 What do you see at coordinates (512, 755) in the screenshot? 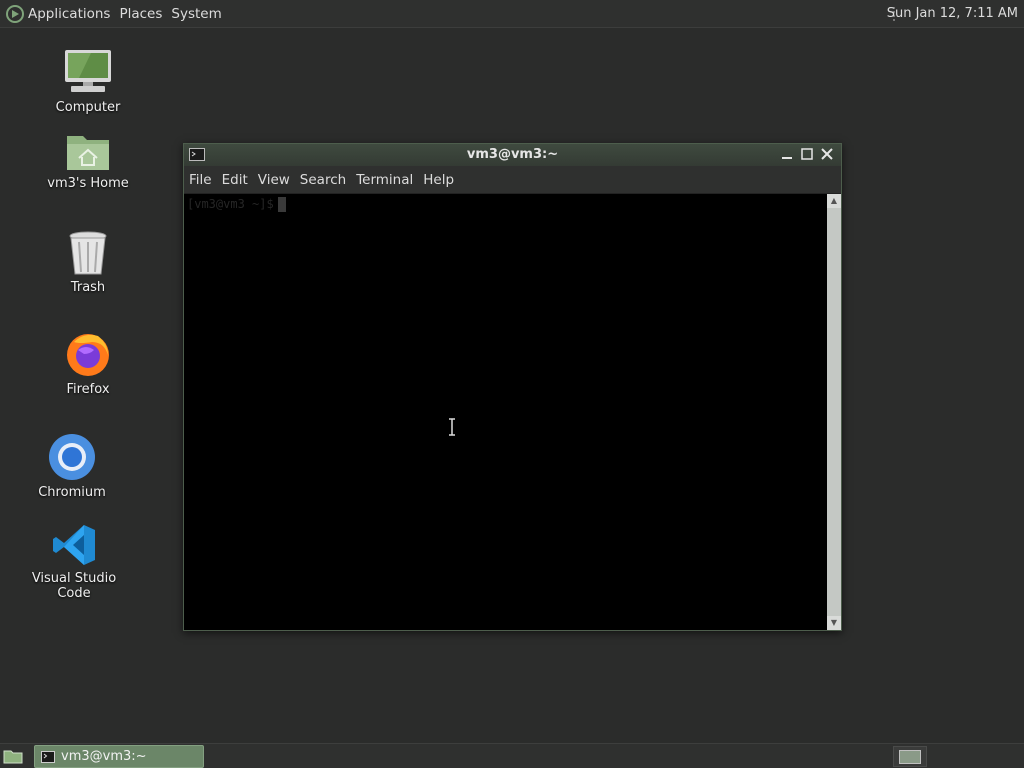
I see `bottom-panel: vm3@vm3:~` at bounding box center [512, 755].